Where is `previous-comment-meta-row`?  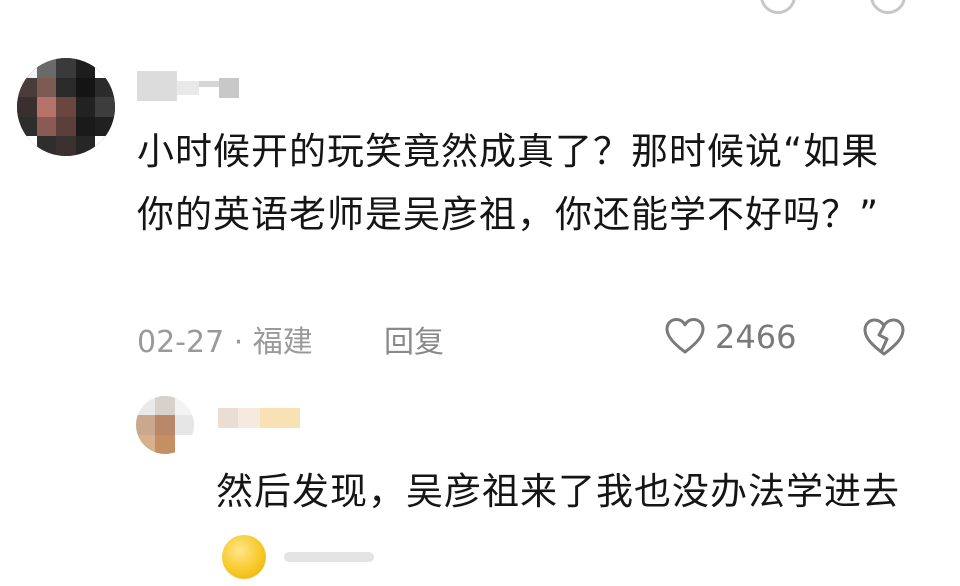 previous-comment-meta-row is located at coordinates (480, 9).